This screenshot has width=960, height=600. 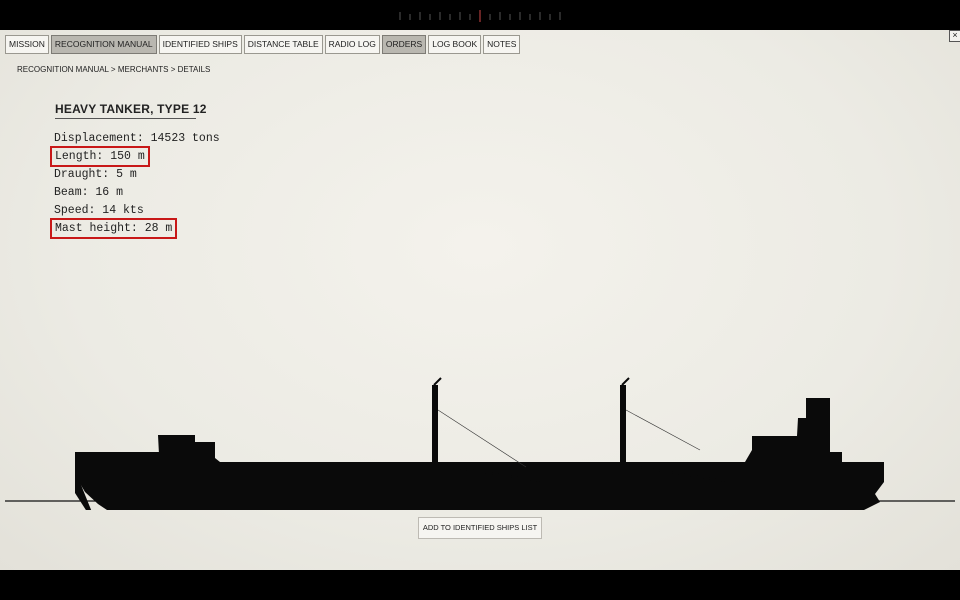 What do you see at coordinates (100, 156) in the screenshot?
I see `highlighted-spec-text: Length: 150 m` at bounding box center [100, 156].